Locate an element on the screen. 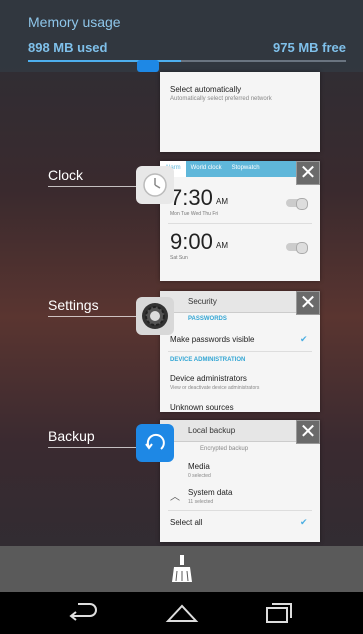 The image size is (363, 634). row-device-administrators-sub: View or deactivate device administrators is located at coordinates (215, 388).